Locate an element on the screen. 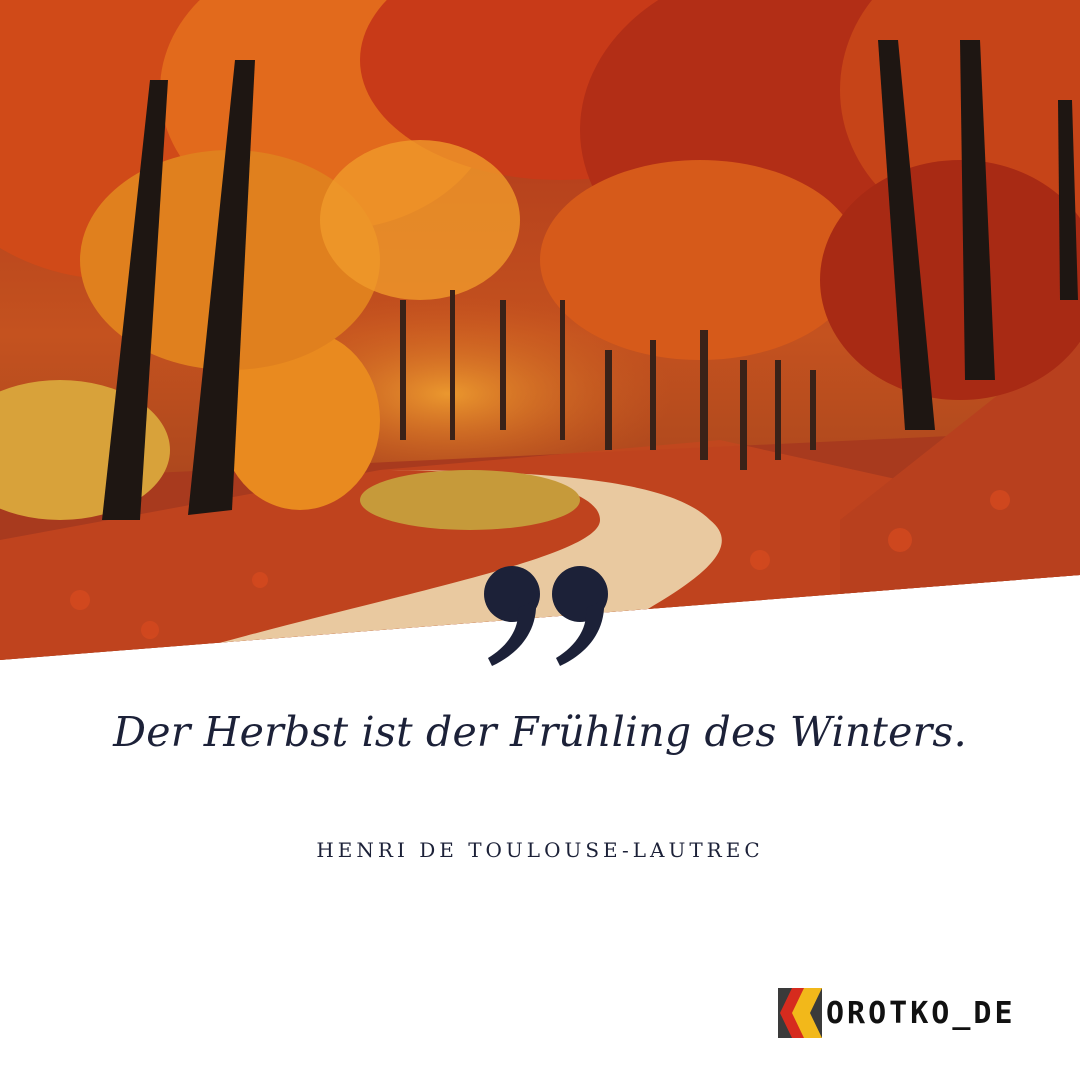 This screenshot has height=1080, width=1080. brand-name: OROTKO_DE is located at coordinates (921, 1013).